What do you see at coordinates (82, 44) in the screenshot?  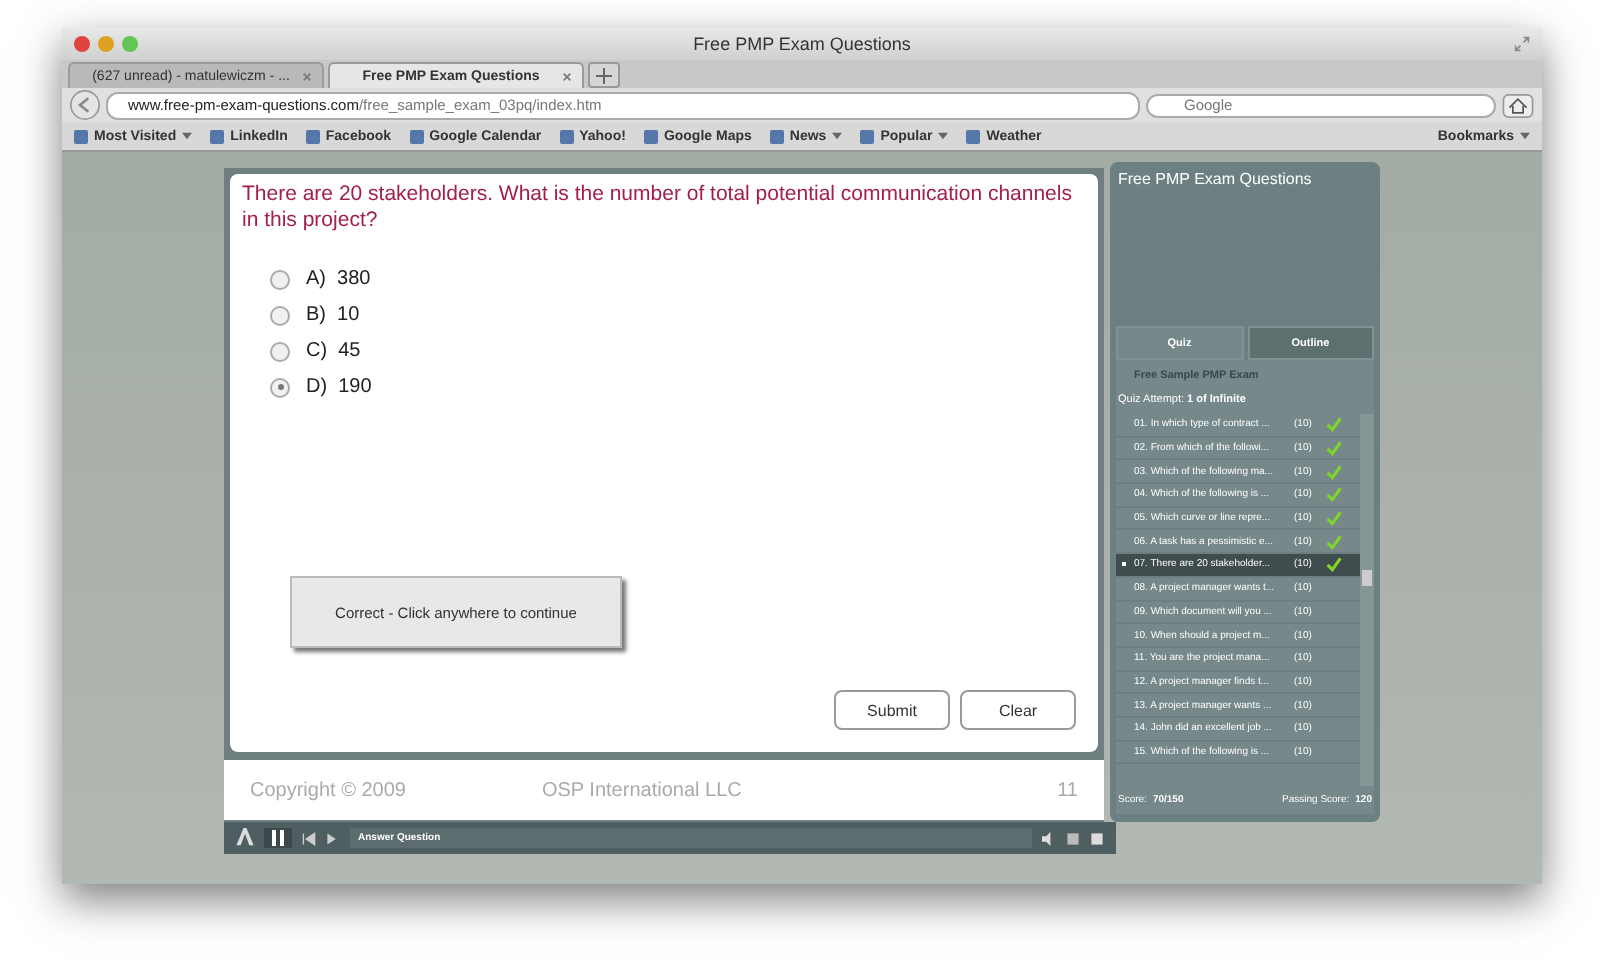 I see `close-icon` at bounding box center [82, 44].